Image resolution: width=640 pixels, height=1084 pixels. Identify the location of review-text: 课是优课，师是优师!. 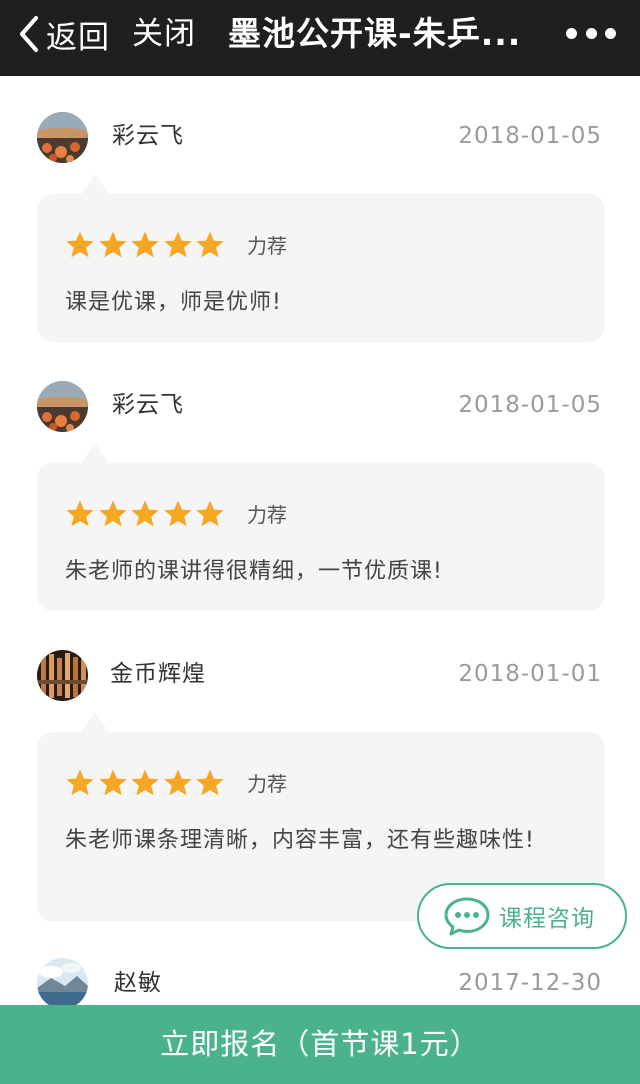
(173, 302).